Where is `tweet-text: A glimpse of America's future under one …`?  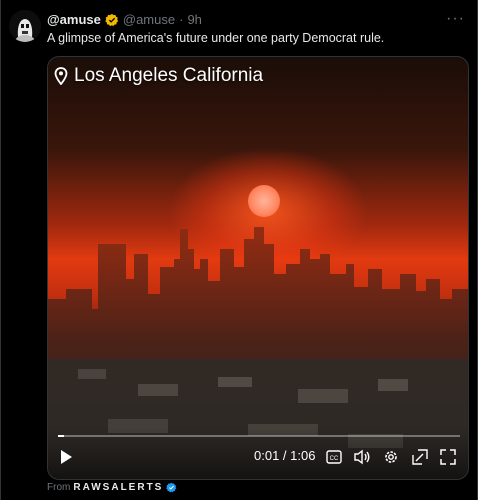 tweet-text: A glimpse of America's future under one … is located at coordinates (216, 38).